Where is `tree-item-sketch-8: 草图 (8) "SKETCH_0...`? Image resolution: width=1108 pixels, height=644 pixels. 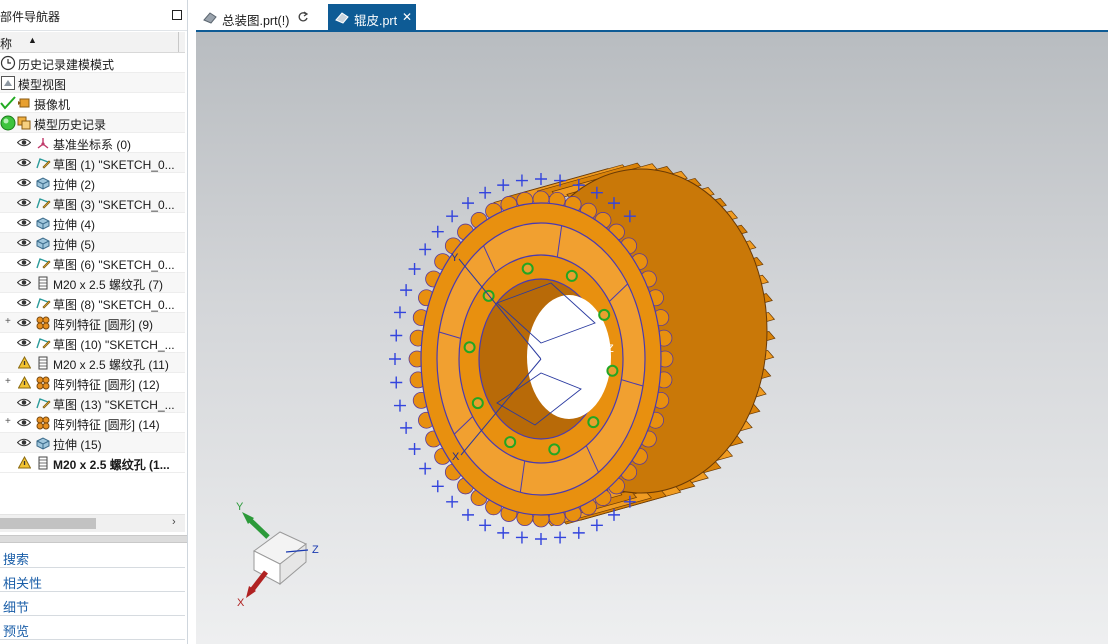
tree-item-sketch-8: 草图 (8) "SKETCH_0... is located at coordinates (92, 303).